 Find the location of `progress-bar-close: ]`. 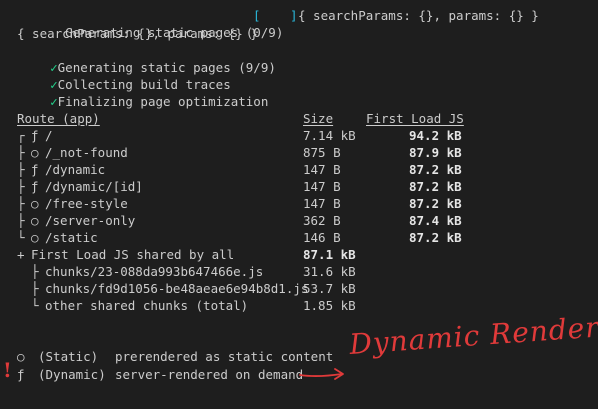

progress-bar-close: ] is located at coordinates (294, 15).